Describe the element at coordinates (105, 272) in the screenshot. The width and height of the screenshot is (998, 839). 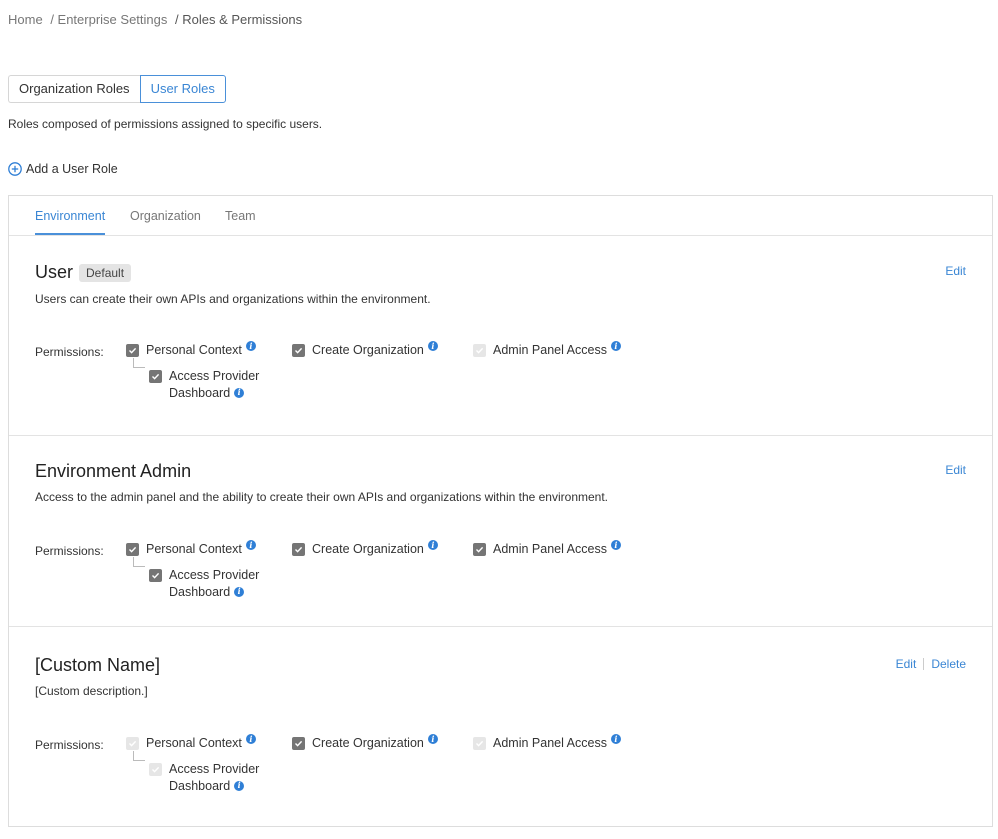
I see `default-badge: Default` at that location.